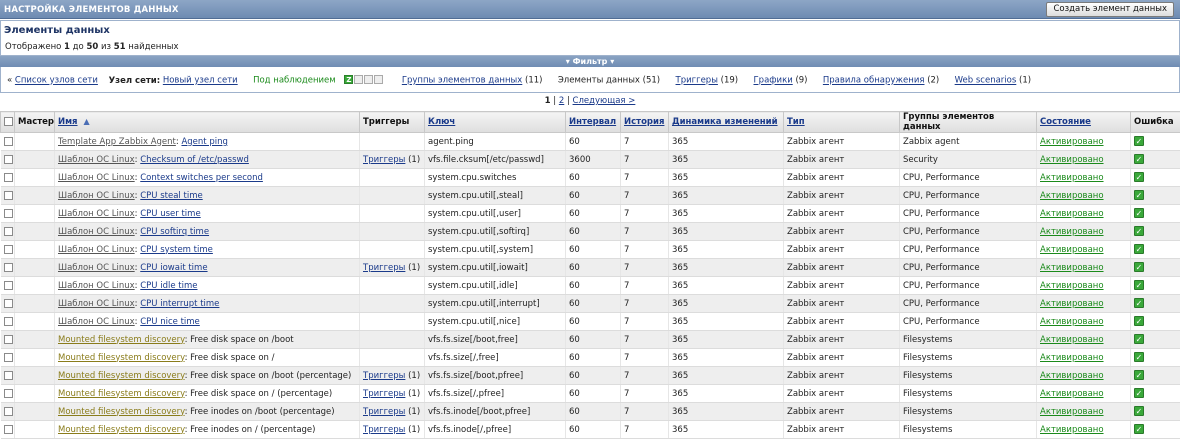 This screenshot has width=1180, height=439. What do you see at coordinates (117, 142) in the screenshot?
I see `item-template-link: Template App Zabbix Agent` at bounding box center [117, 142].